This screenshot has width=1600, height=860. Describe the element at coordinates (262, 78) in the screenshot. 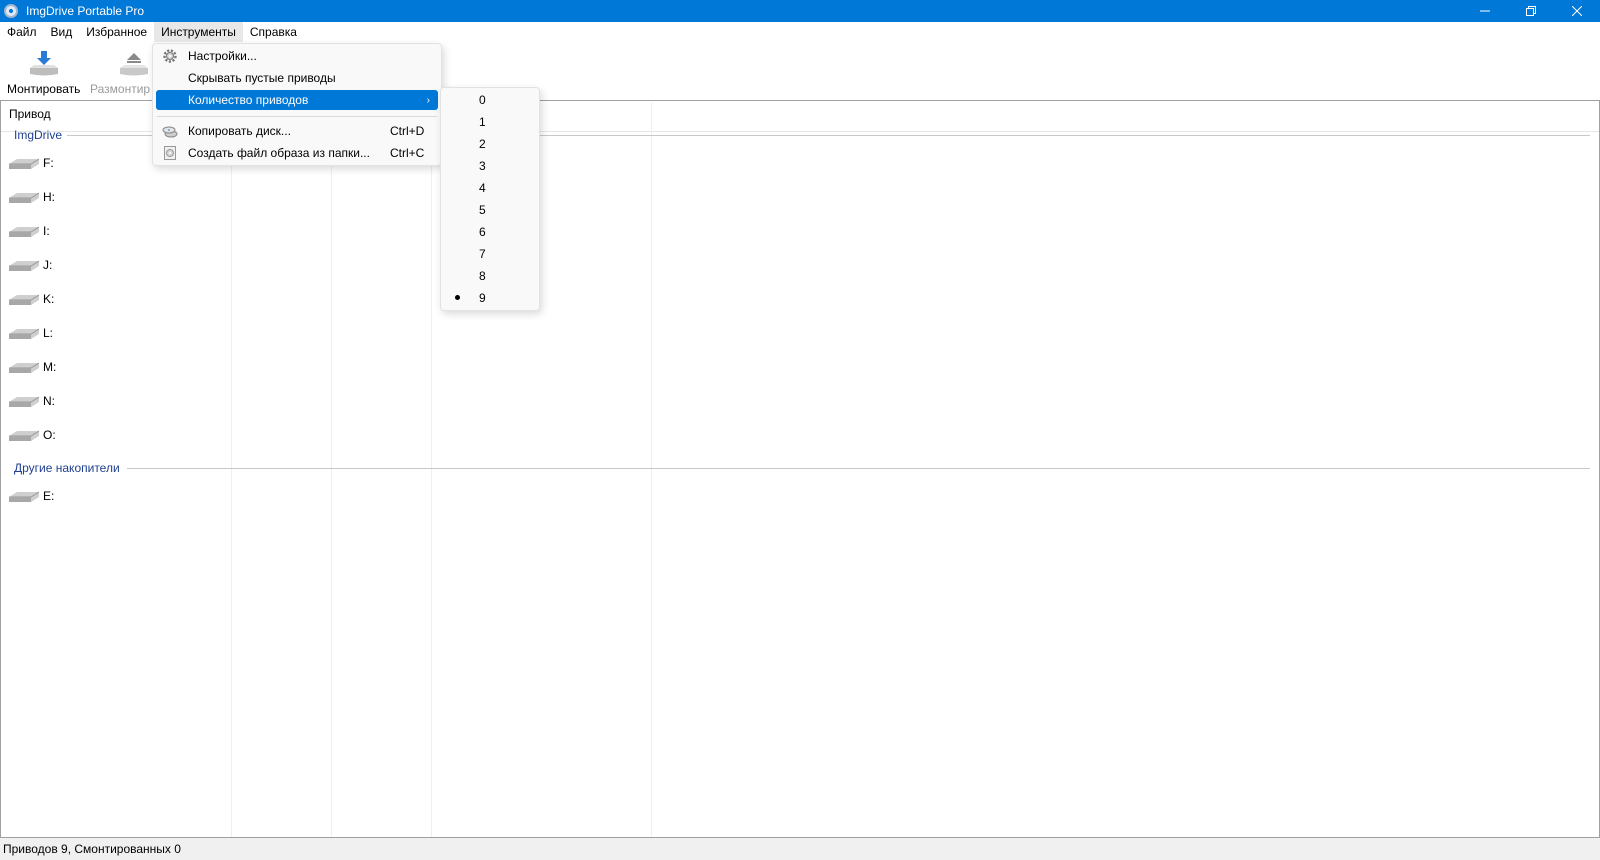

I see `hide-empty-label: Скрывать пустые приводы` at that location.